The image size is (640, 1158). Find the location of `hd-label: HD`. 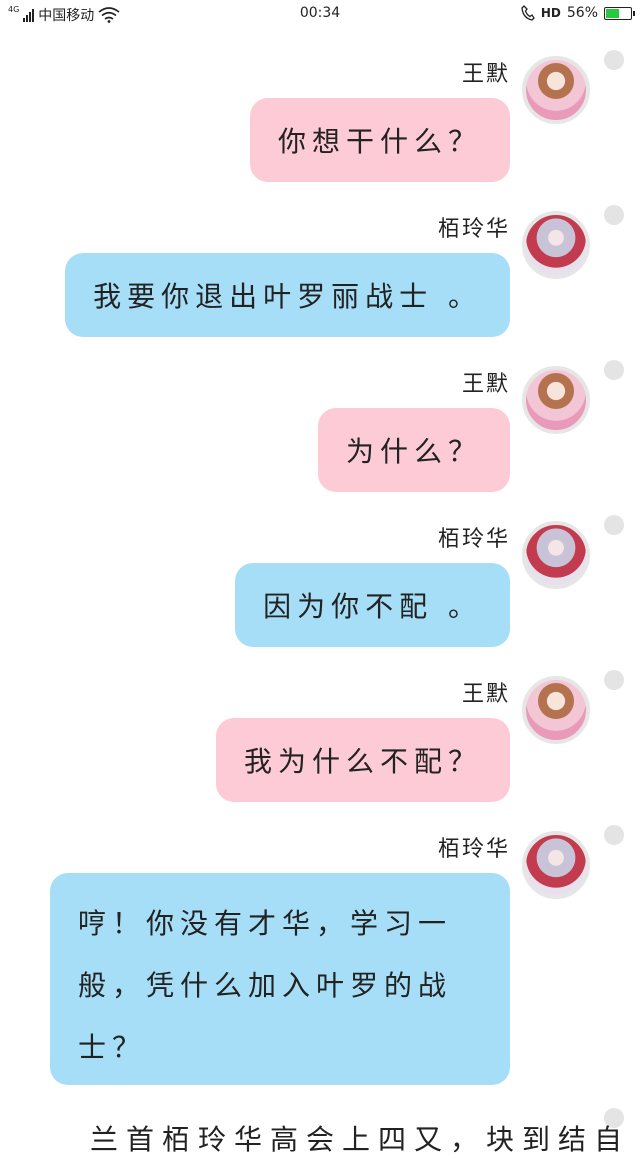

hd-label: HD is located at coordinates (550, 13).